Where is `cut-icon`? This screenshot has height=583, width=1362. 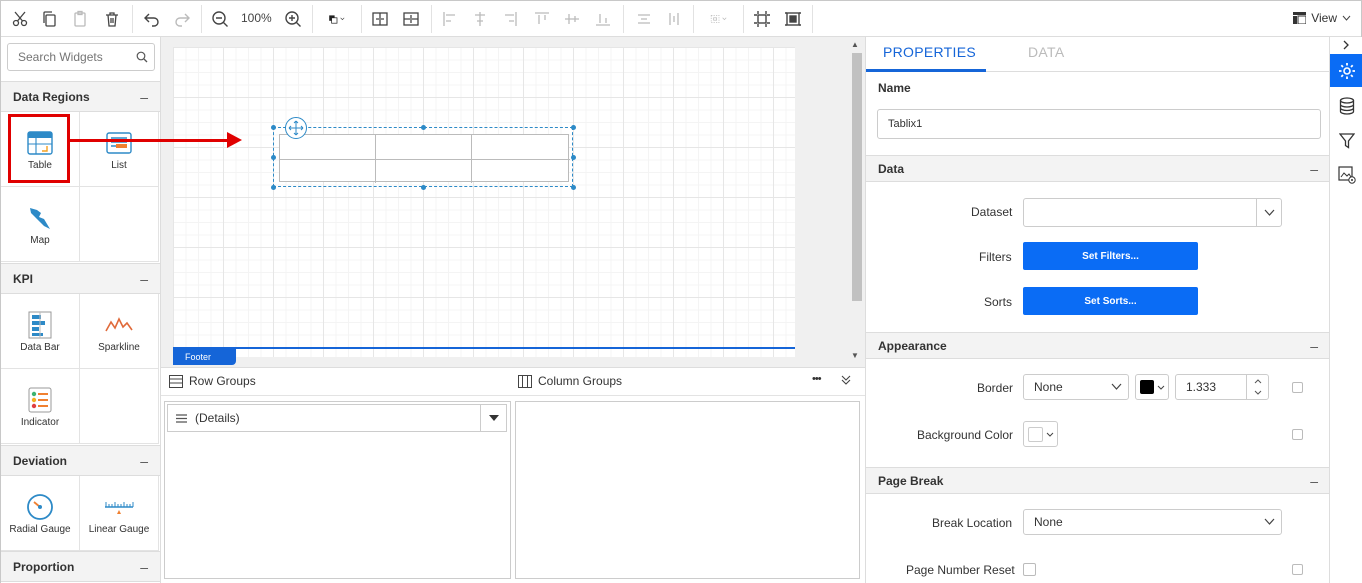 cut-icon is located at coordinates (20, 19).